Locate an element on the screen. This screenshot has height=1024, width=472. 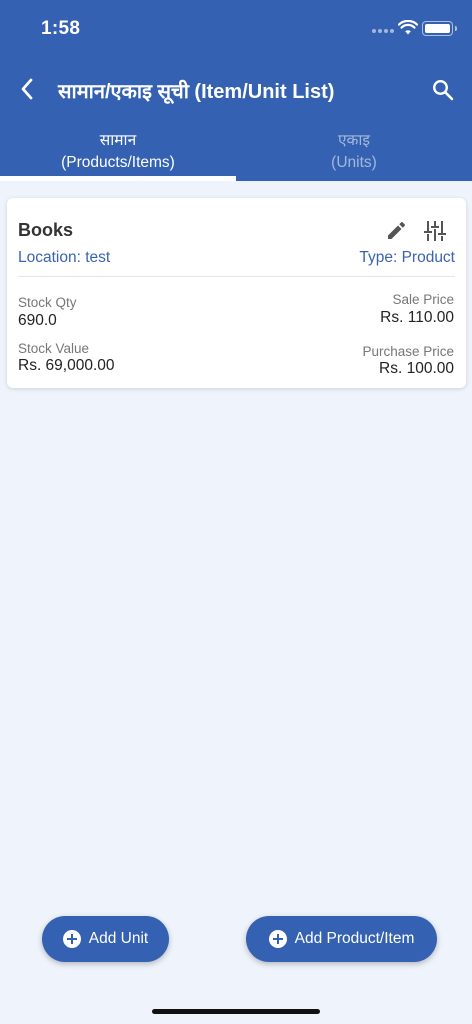
stock-qty-value: 690.0 is located at coordinates (37, 320).